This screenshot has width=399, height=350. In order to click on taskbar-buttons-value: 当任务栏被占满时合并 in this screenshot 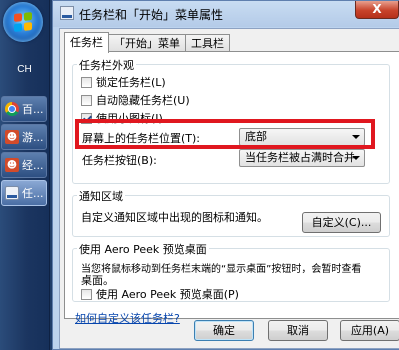, I will do `click(300, 157)`.